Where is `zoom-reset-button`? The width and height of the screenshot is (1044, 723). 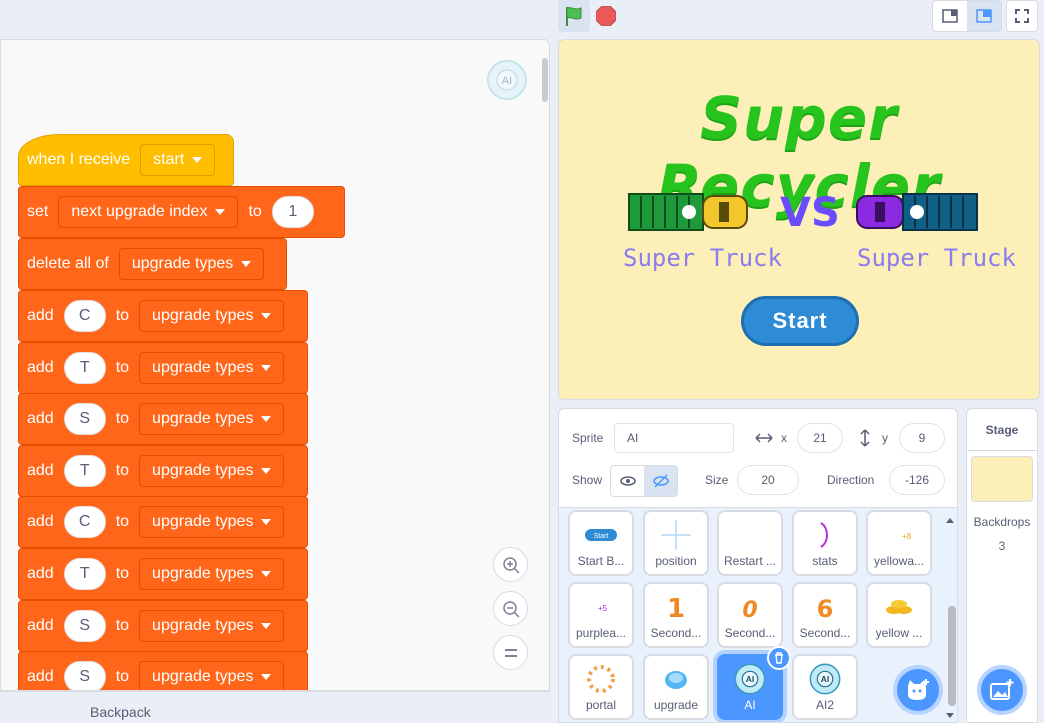 zoom-reset-button is located at coordinates (510, 652).